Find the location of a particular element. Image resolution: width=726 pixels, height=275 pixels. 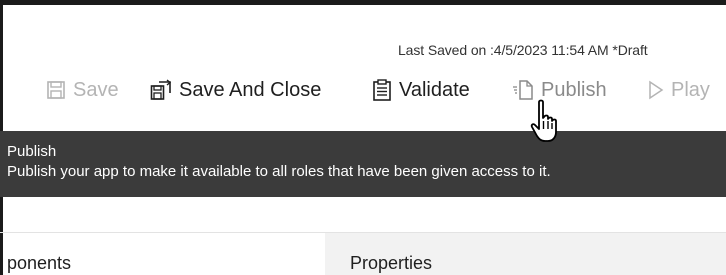

play-button: Play is located at coordinates (679, 90).